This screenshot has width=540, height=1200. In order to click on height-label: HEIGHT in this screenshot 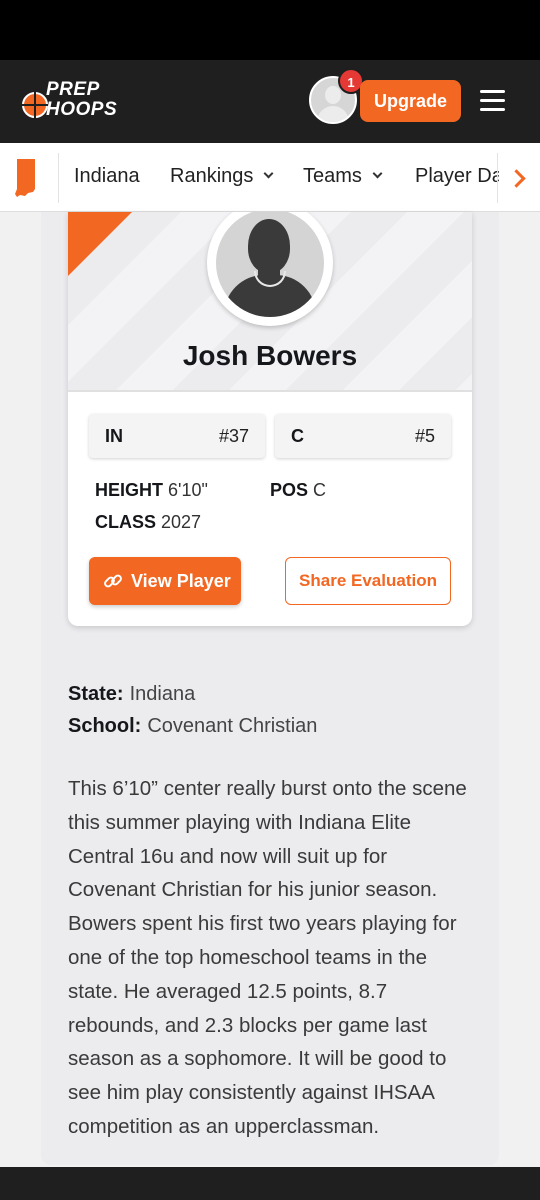, I will do `click(129, 490)`.